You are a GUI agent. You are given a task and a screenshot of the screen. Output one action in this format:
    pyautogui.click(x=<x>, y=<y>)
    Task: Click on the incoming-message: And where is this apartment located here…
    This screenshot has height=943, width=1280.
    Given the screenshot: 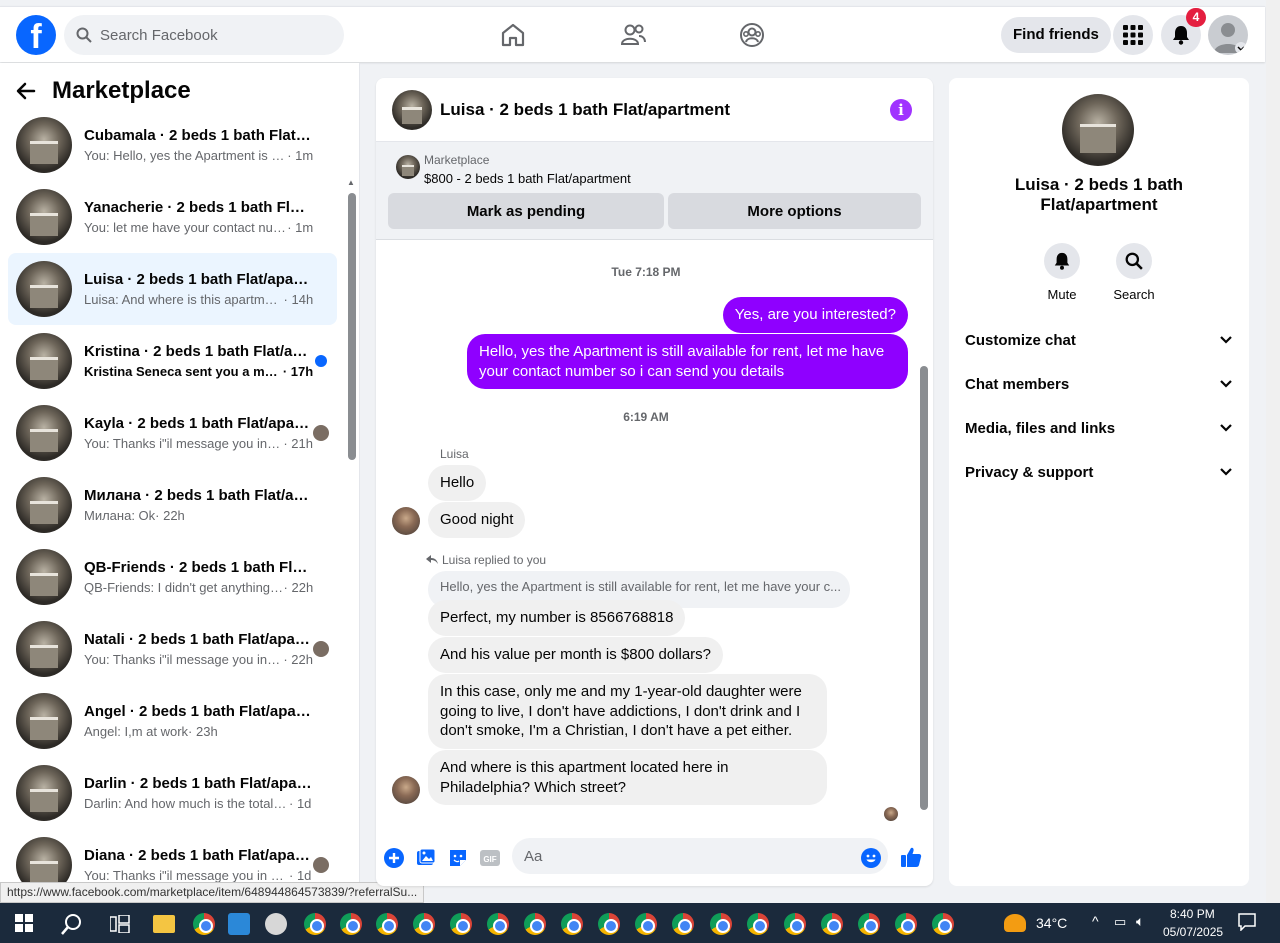 What is the action you would take?
    pyautogui.click(x=627, y=777)
    